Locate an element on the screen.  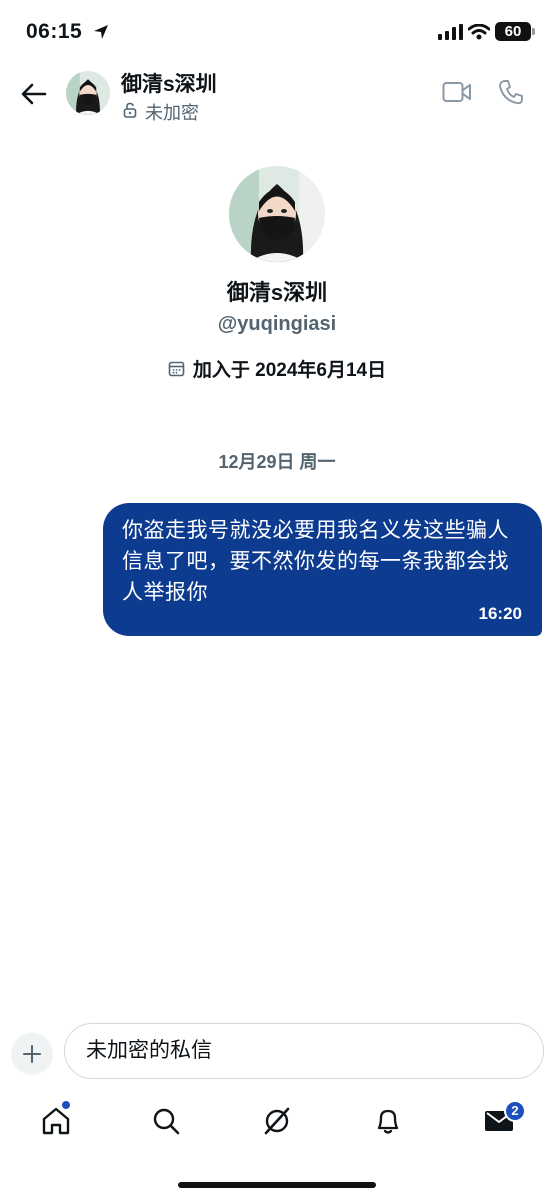
nav-notifications is located at coordinates (388, 1121).